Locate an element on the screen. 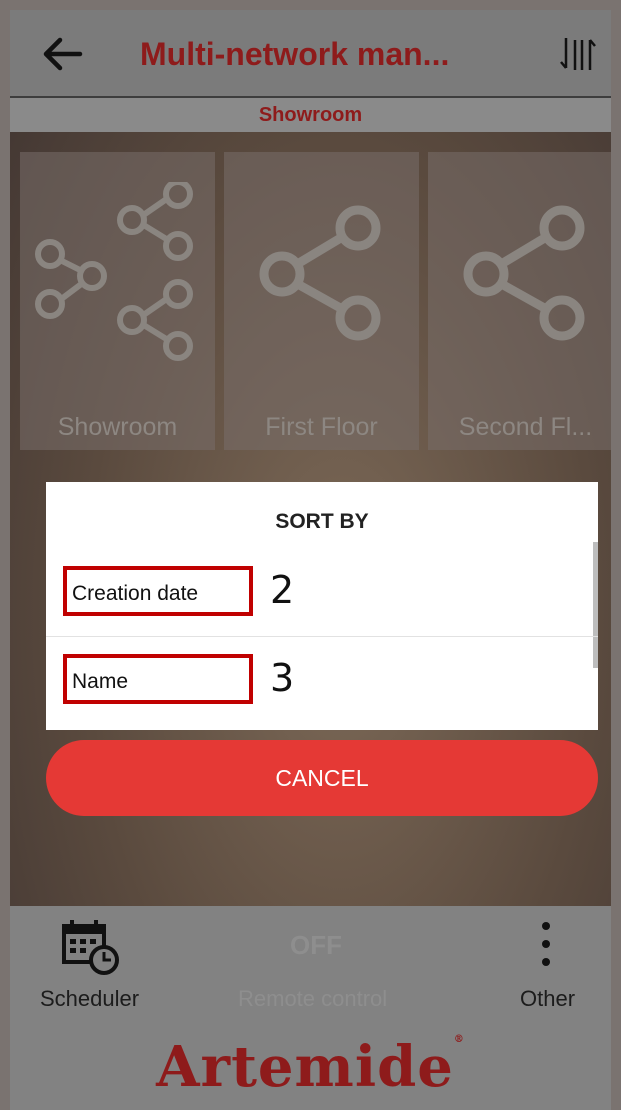 Image resolution: width=621 pixels, height=1110 pixels. artemide-logo: Artemide® is located at coordinates (310, 1067).